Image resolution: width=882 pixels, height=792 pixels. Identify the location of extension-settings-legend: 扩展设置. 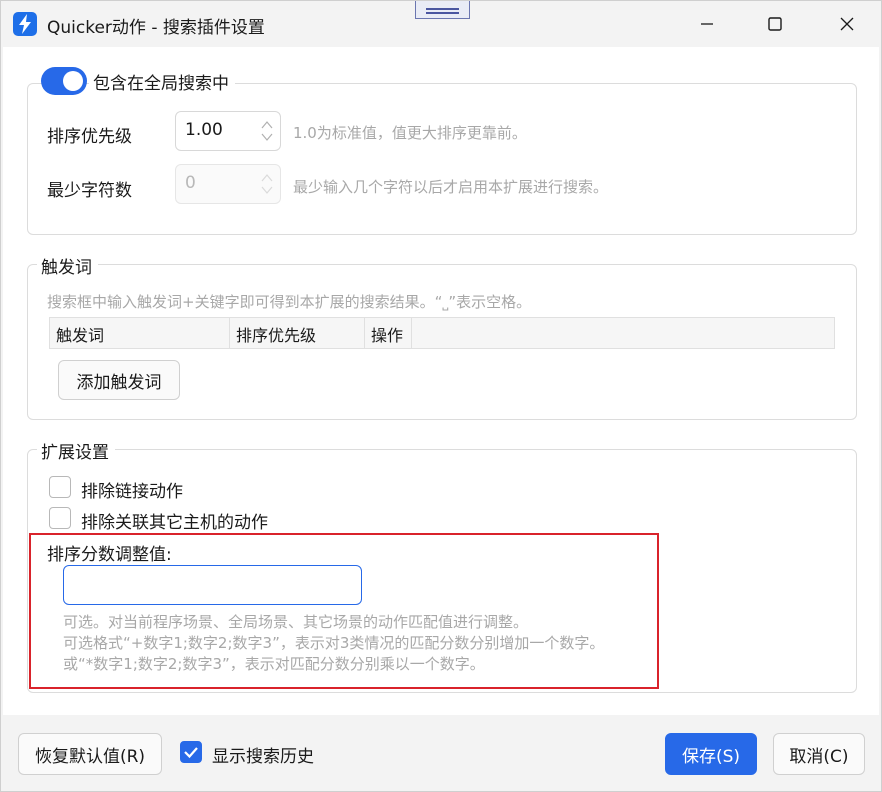
(76, 450).